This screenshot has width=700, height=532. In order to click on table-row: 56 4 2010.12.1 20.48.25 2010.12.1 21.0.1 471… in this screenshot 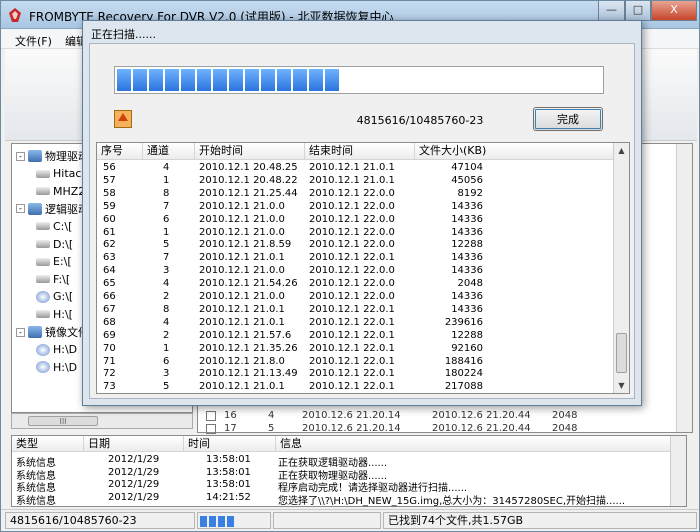, I will do `click(356, 168)`.